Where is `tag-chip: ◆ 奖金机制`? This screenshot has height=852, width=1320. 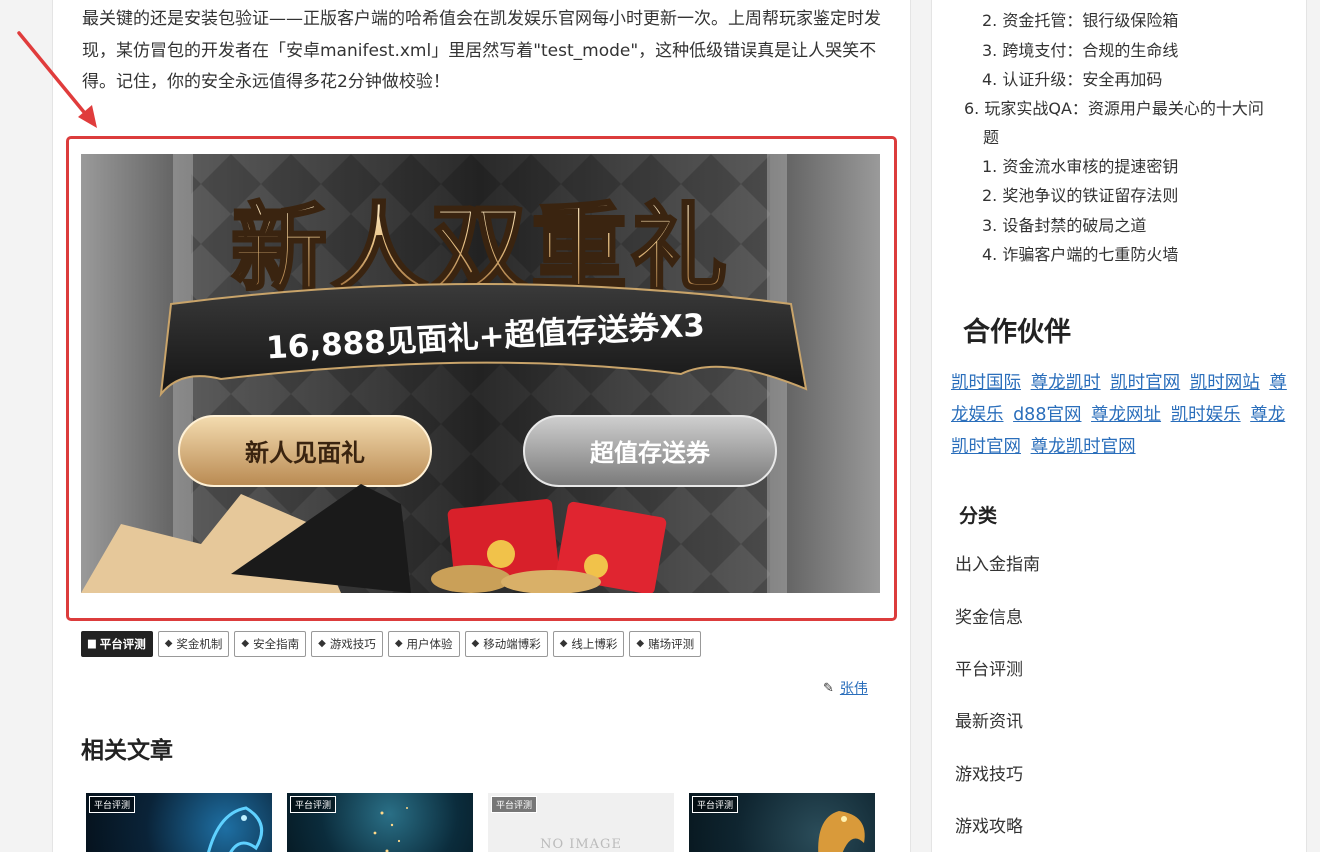 tag-chip: ◆ 奖金机制 is located at coordinates (193, 644).